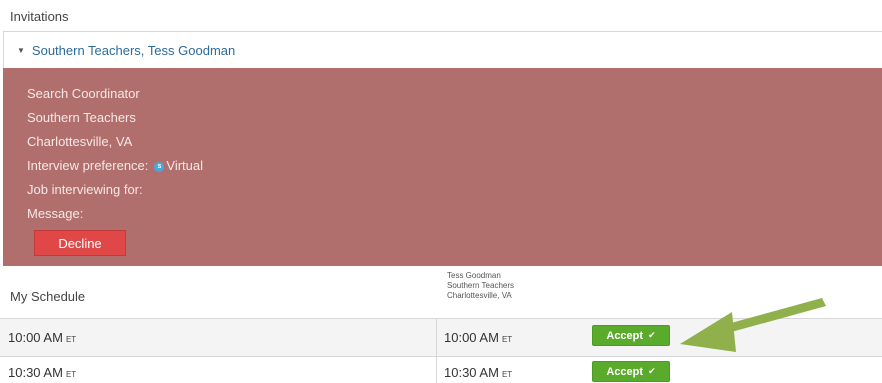 The height and width of the screenshot is (383, 882). Describe the element at coordinates (35, 337) in the screenshot. I see `my-time: 10:00 AM` at that location.